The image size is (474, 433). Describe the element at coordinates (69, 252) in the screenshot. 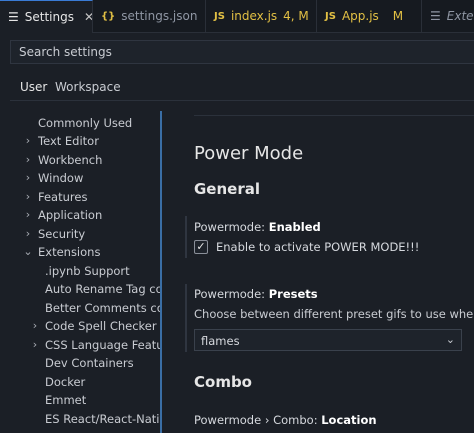

I see `toc-item-label: Extensions` at that location.